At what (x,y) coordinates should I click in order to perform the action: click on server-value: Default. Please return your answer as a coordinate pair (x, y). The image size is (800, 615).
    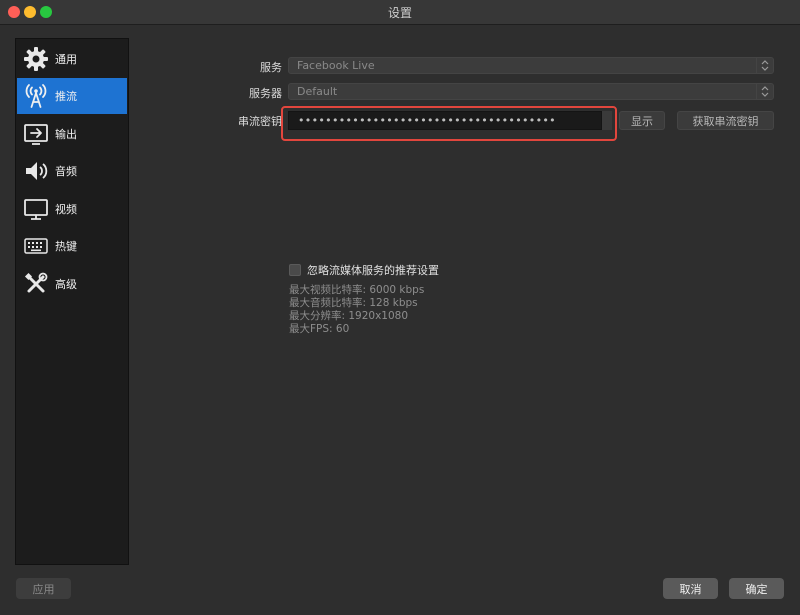
    Looking at the image, I should click on (317, 91).